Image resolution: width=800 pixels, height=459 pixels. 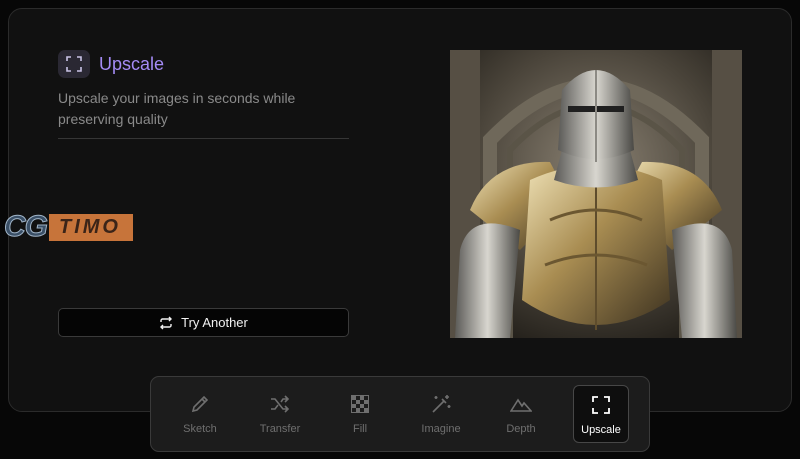 I want to click on try-another-button: Try Another, so click(x=203, y=322).